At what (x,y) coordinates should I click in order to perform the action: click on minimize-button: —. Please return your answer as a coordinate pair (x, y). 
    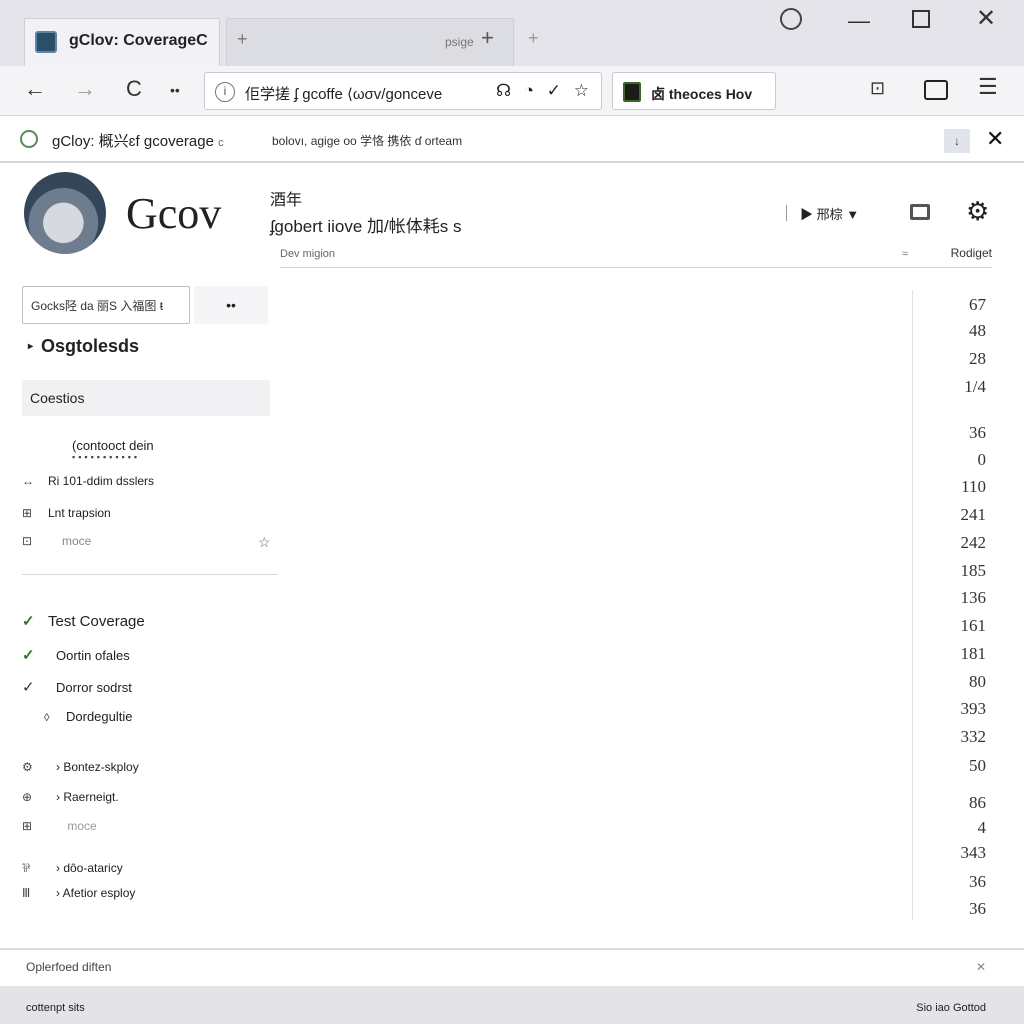
    Looking at the image, I should click on (859, 21).